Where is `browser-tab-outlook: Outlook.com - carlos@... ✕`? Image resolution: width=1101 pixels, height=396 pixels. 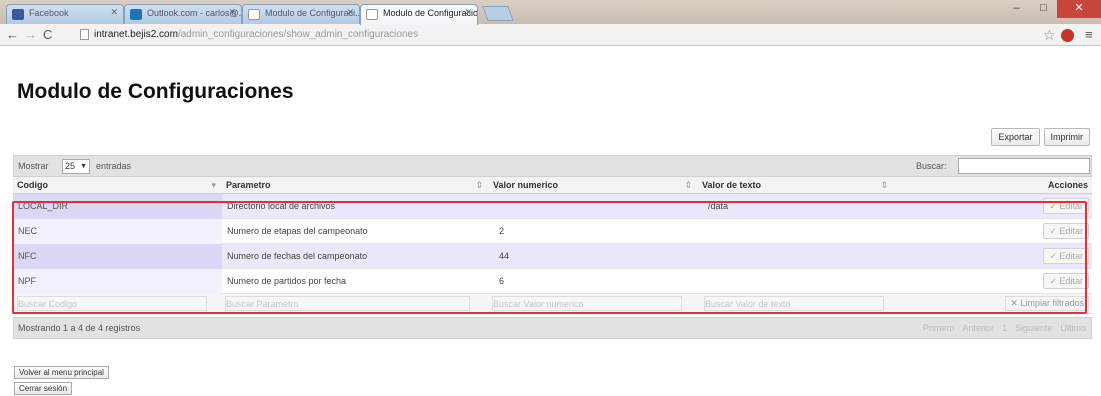
browser-tab-outlook: Outlook.com - carlos@... ✕ is located at coordinates (183, 14).